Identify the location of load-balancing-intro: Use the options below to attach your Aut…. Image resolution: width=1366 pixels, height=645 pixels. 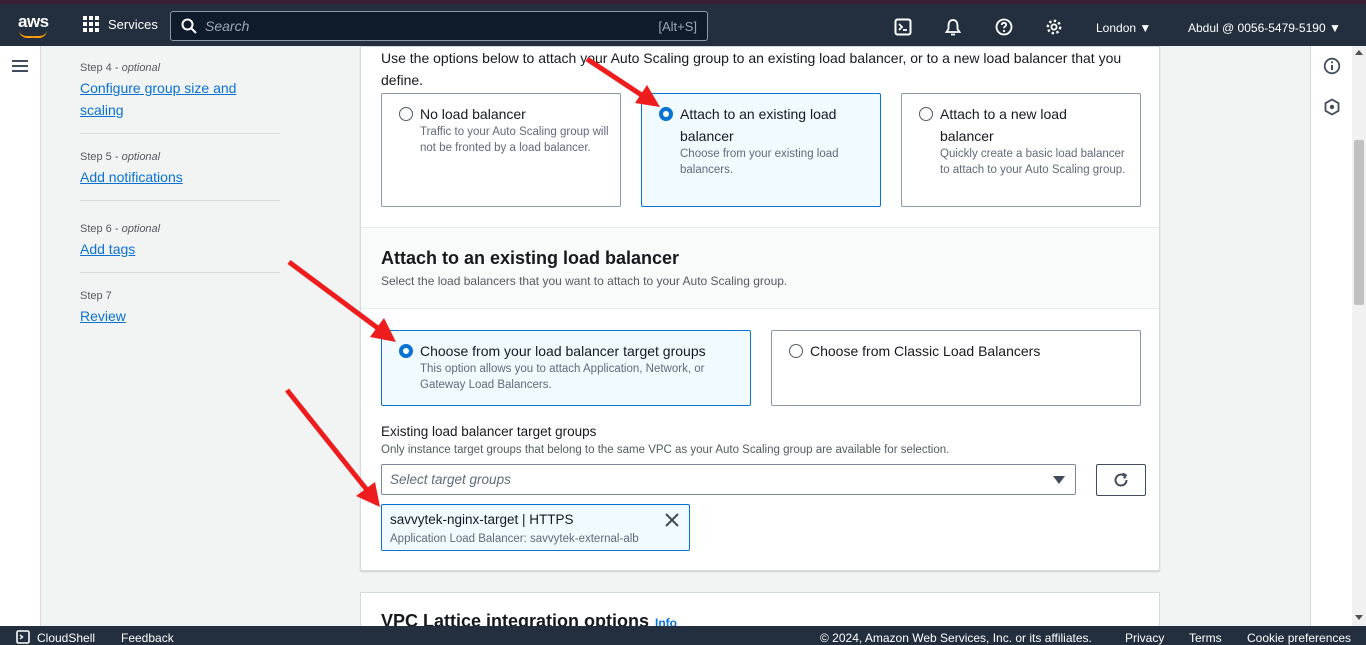
(751, 69).